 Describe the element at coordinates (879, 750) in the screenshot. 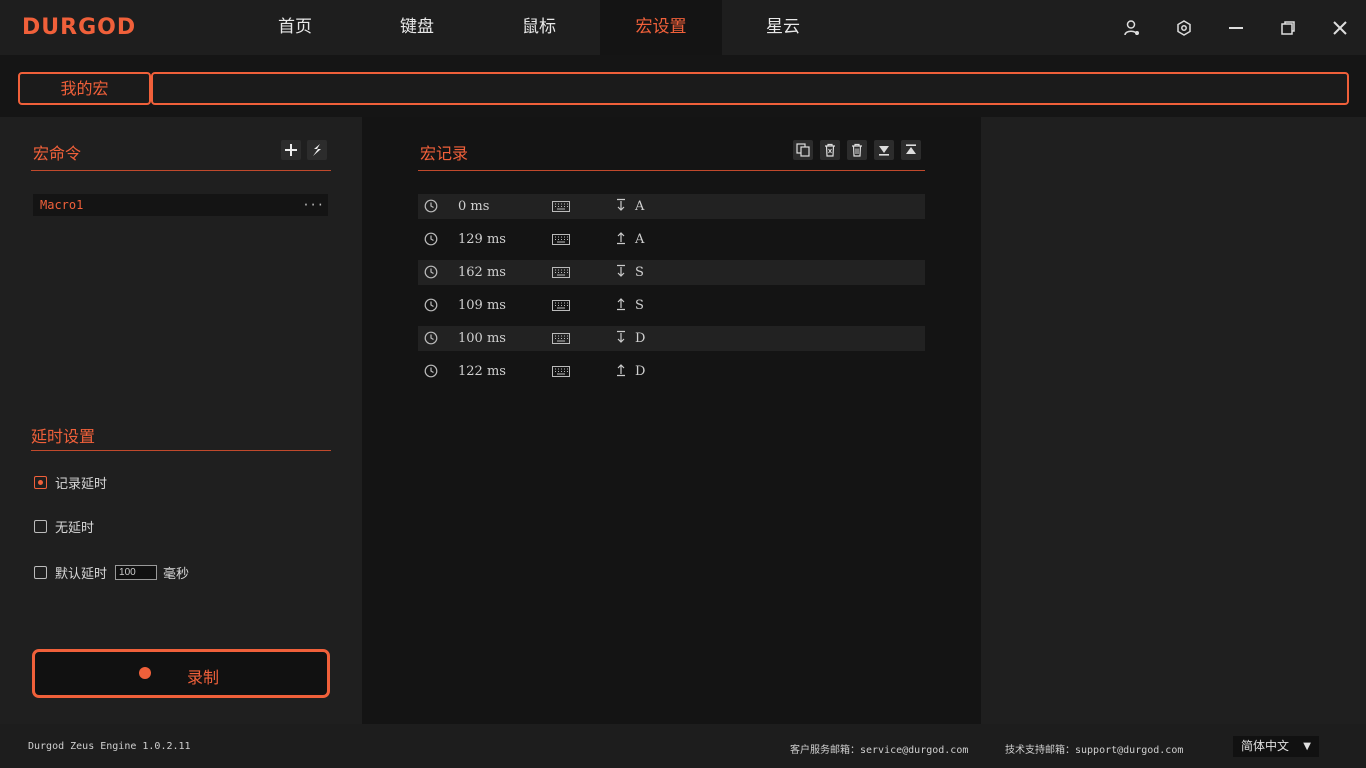

I see `service-email: 客户服务邮箱：service@durgod.com` at that location.